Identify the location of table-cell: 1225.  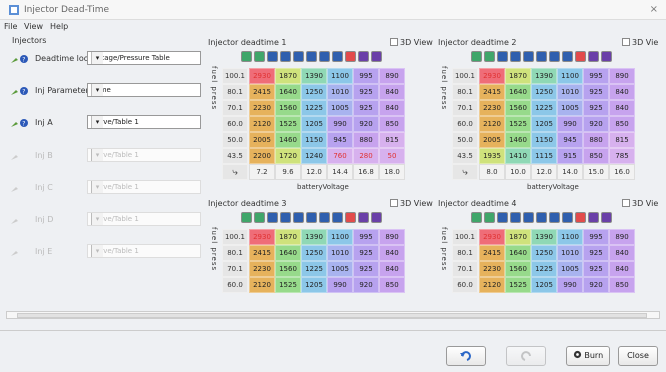
(314, 269).